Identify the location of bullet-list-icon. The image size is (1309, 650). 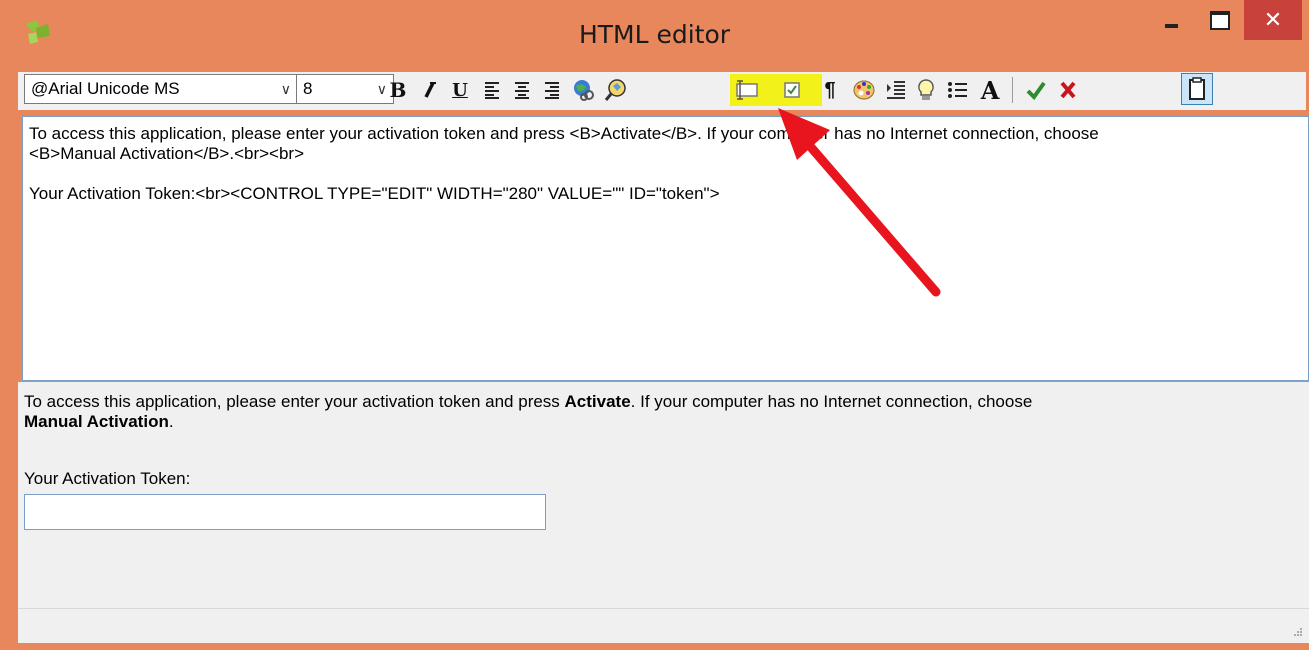
(957, 90).